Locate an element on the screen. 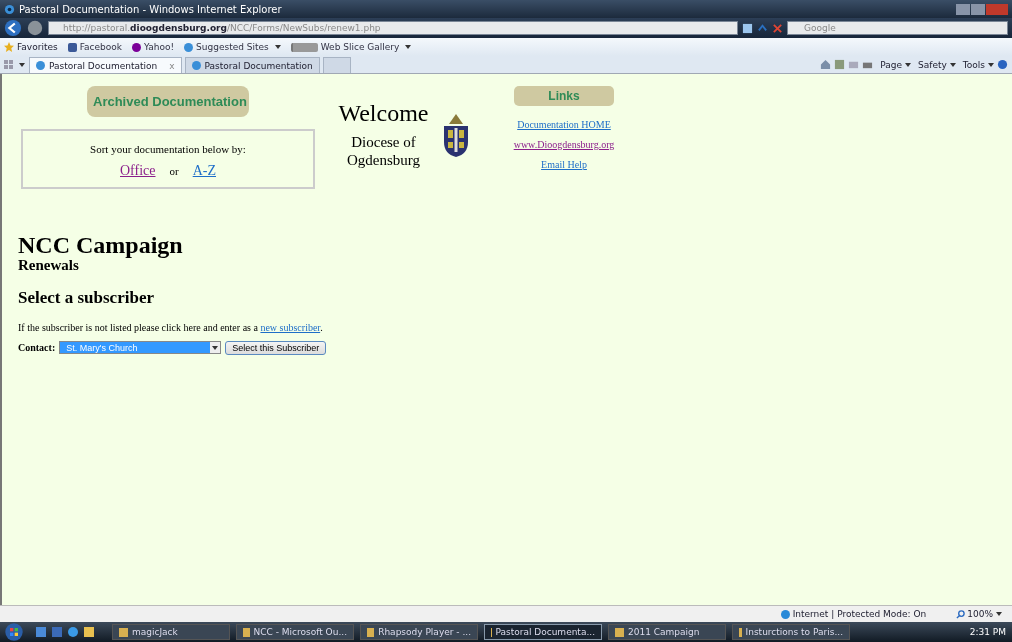 This screenshot has width=1012, height=642. command-menu: Safety is located at coordinates (937, 64).